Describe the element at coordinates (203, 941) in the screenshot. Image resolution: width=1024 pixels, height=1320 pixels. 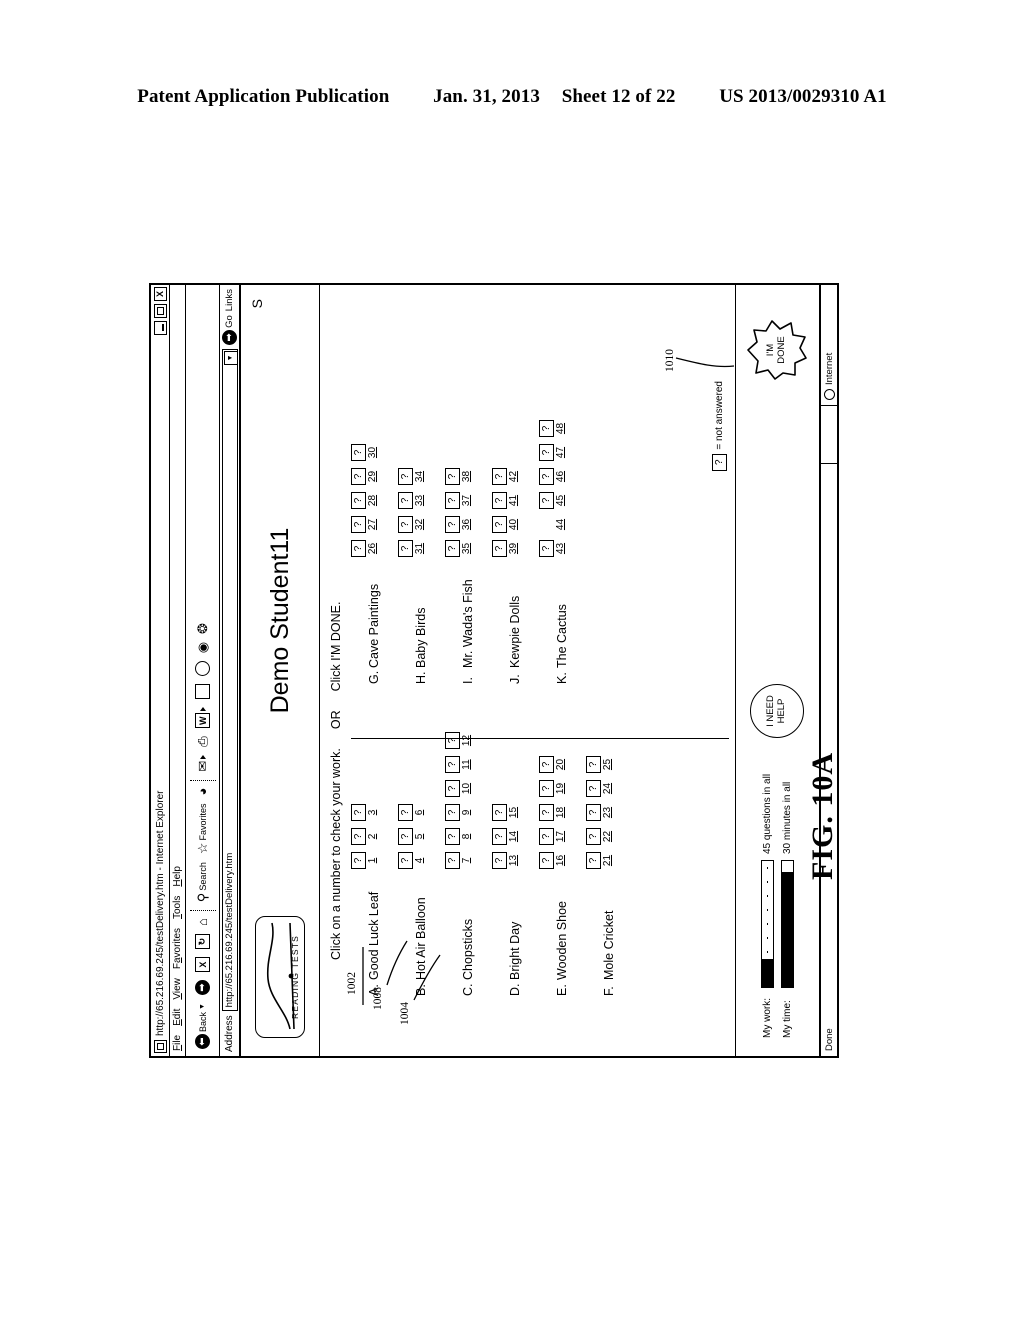
I see `refresh-button: ↻` at that location.